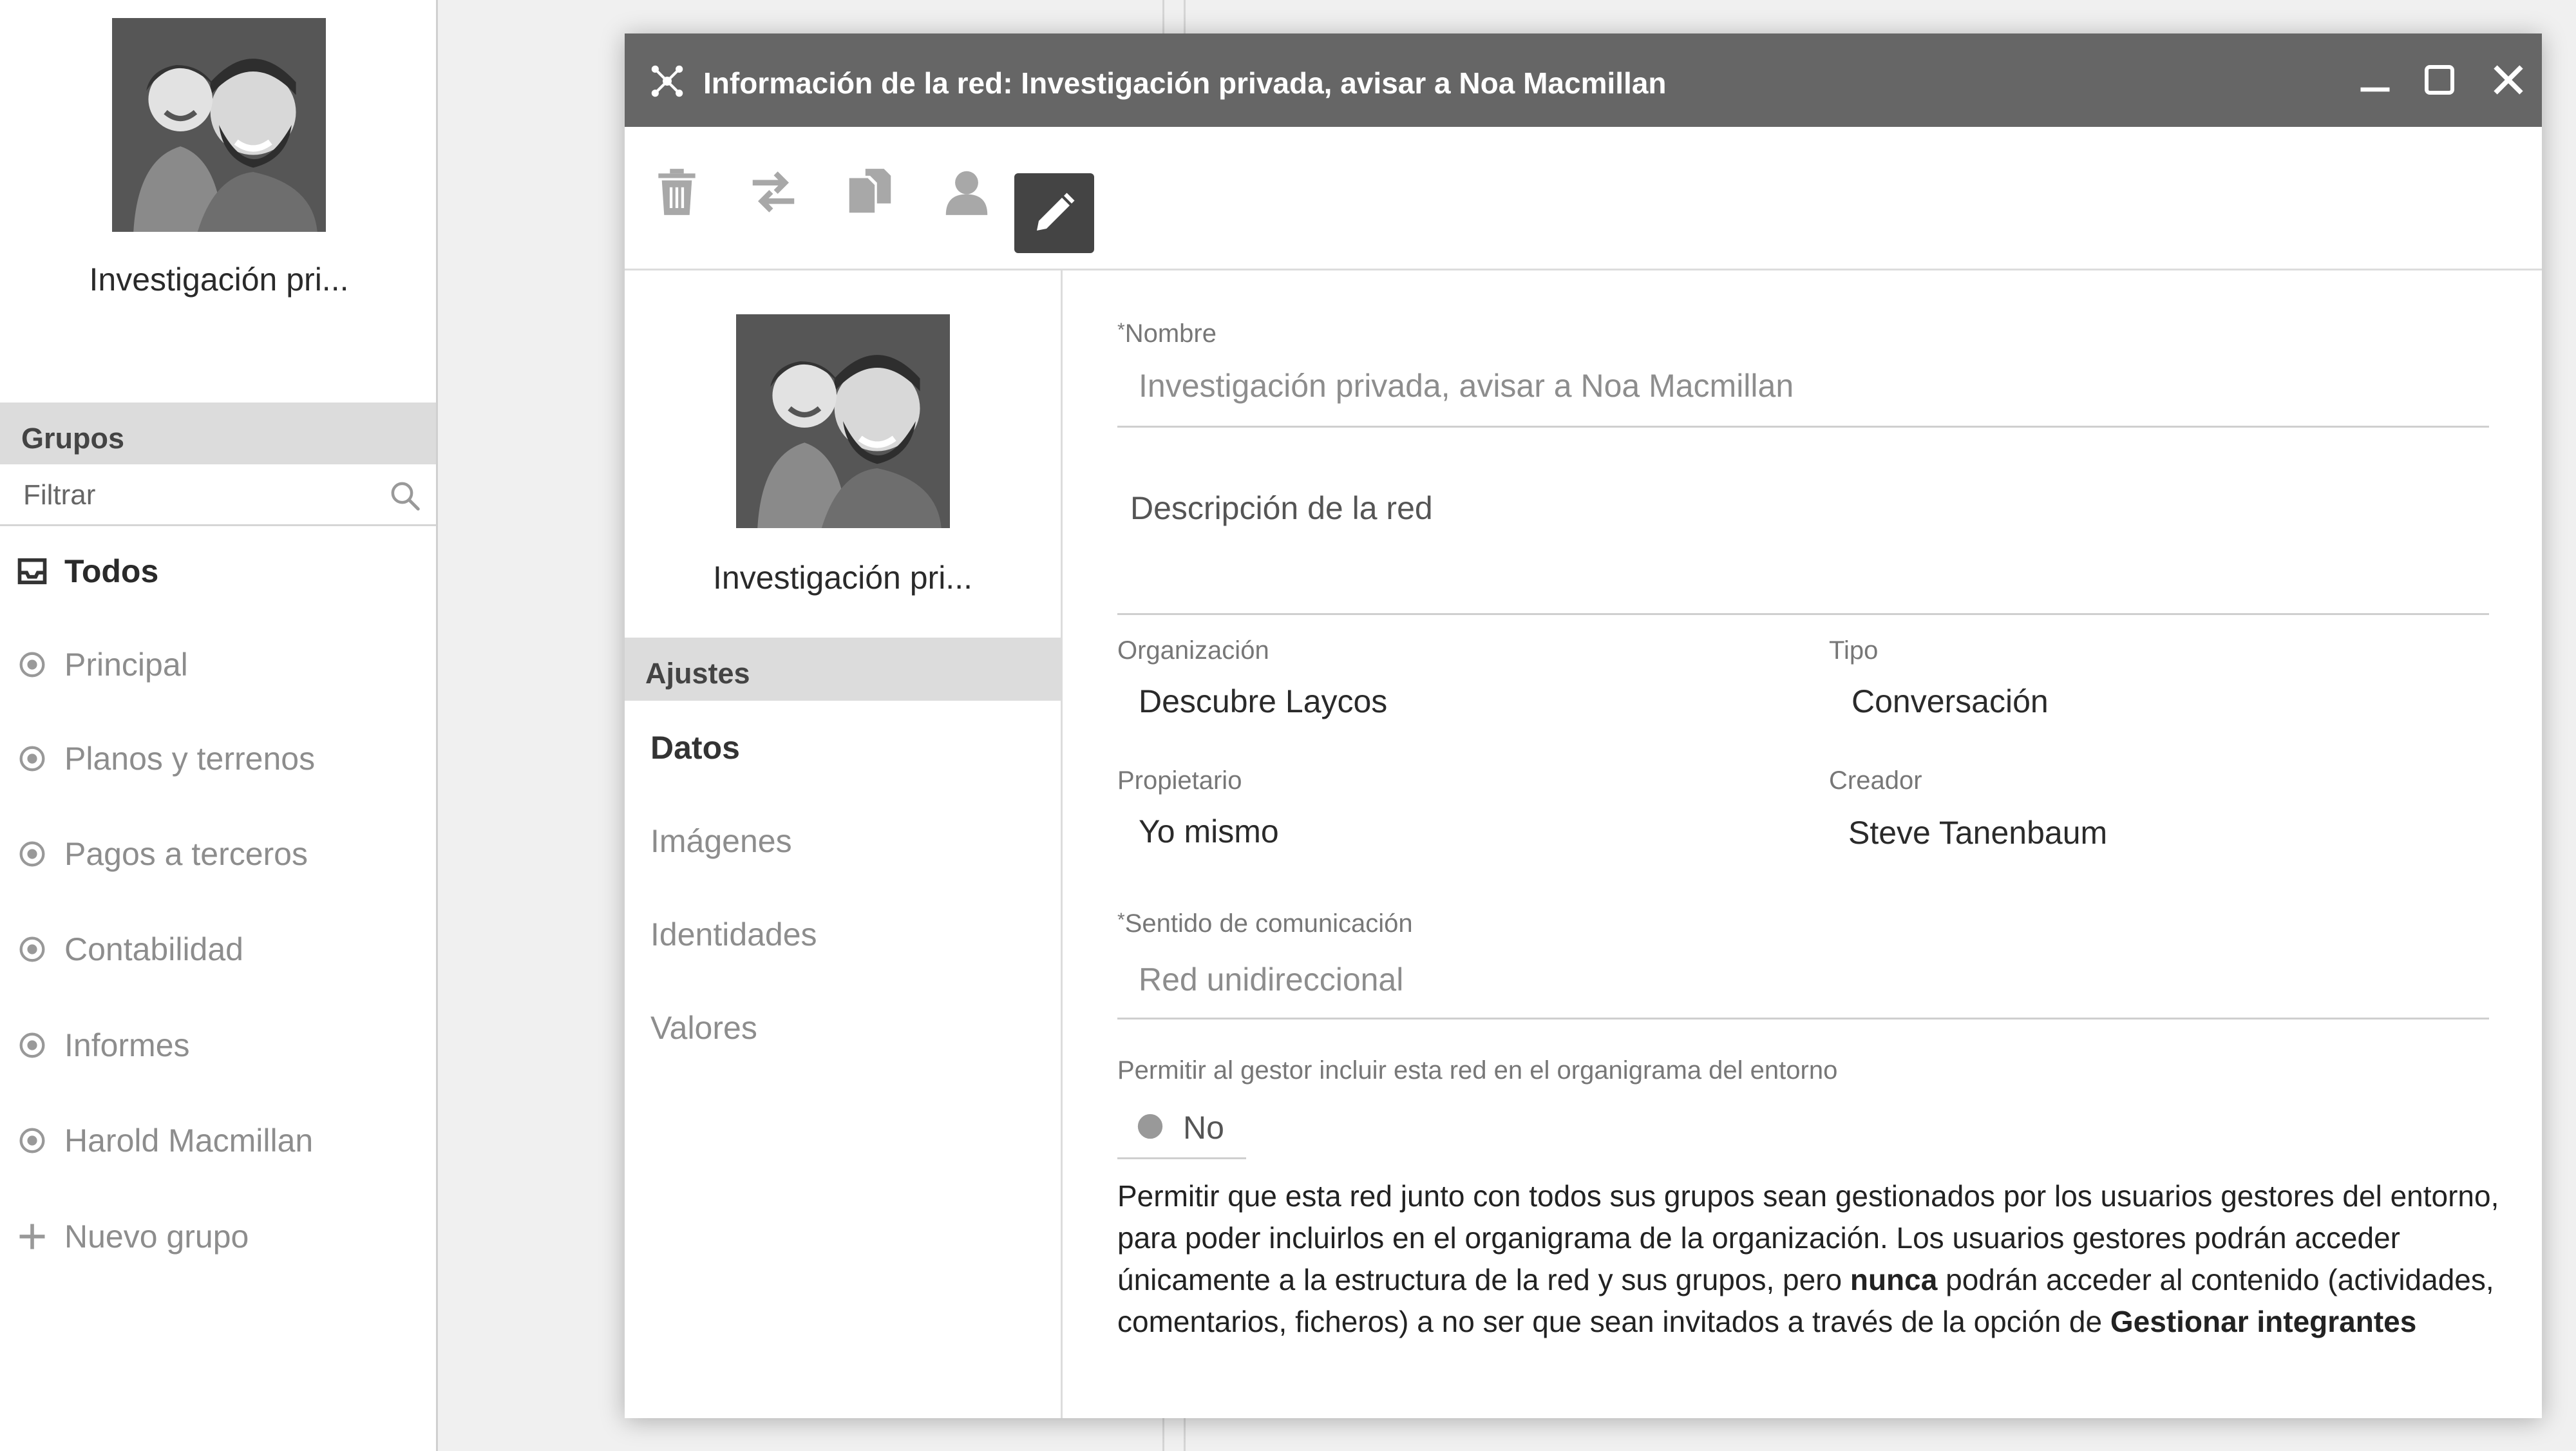  I want to click on pencil-icon, so click(1056, 212).